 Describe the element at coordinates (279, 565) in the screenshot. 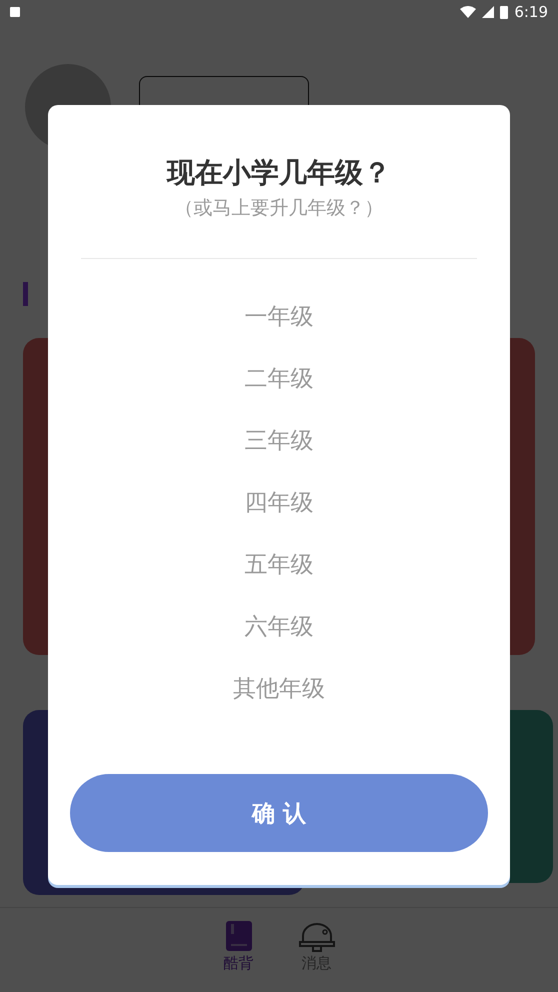

I see `grade-option: 五年级` at that location.